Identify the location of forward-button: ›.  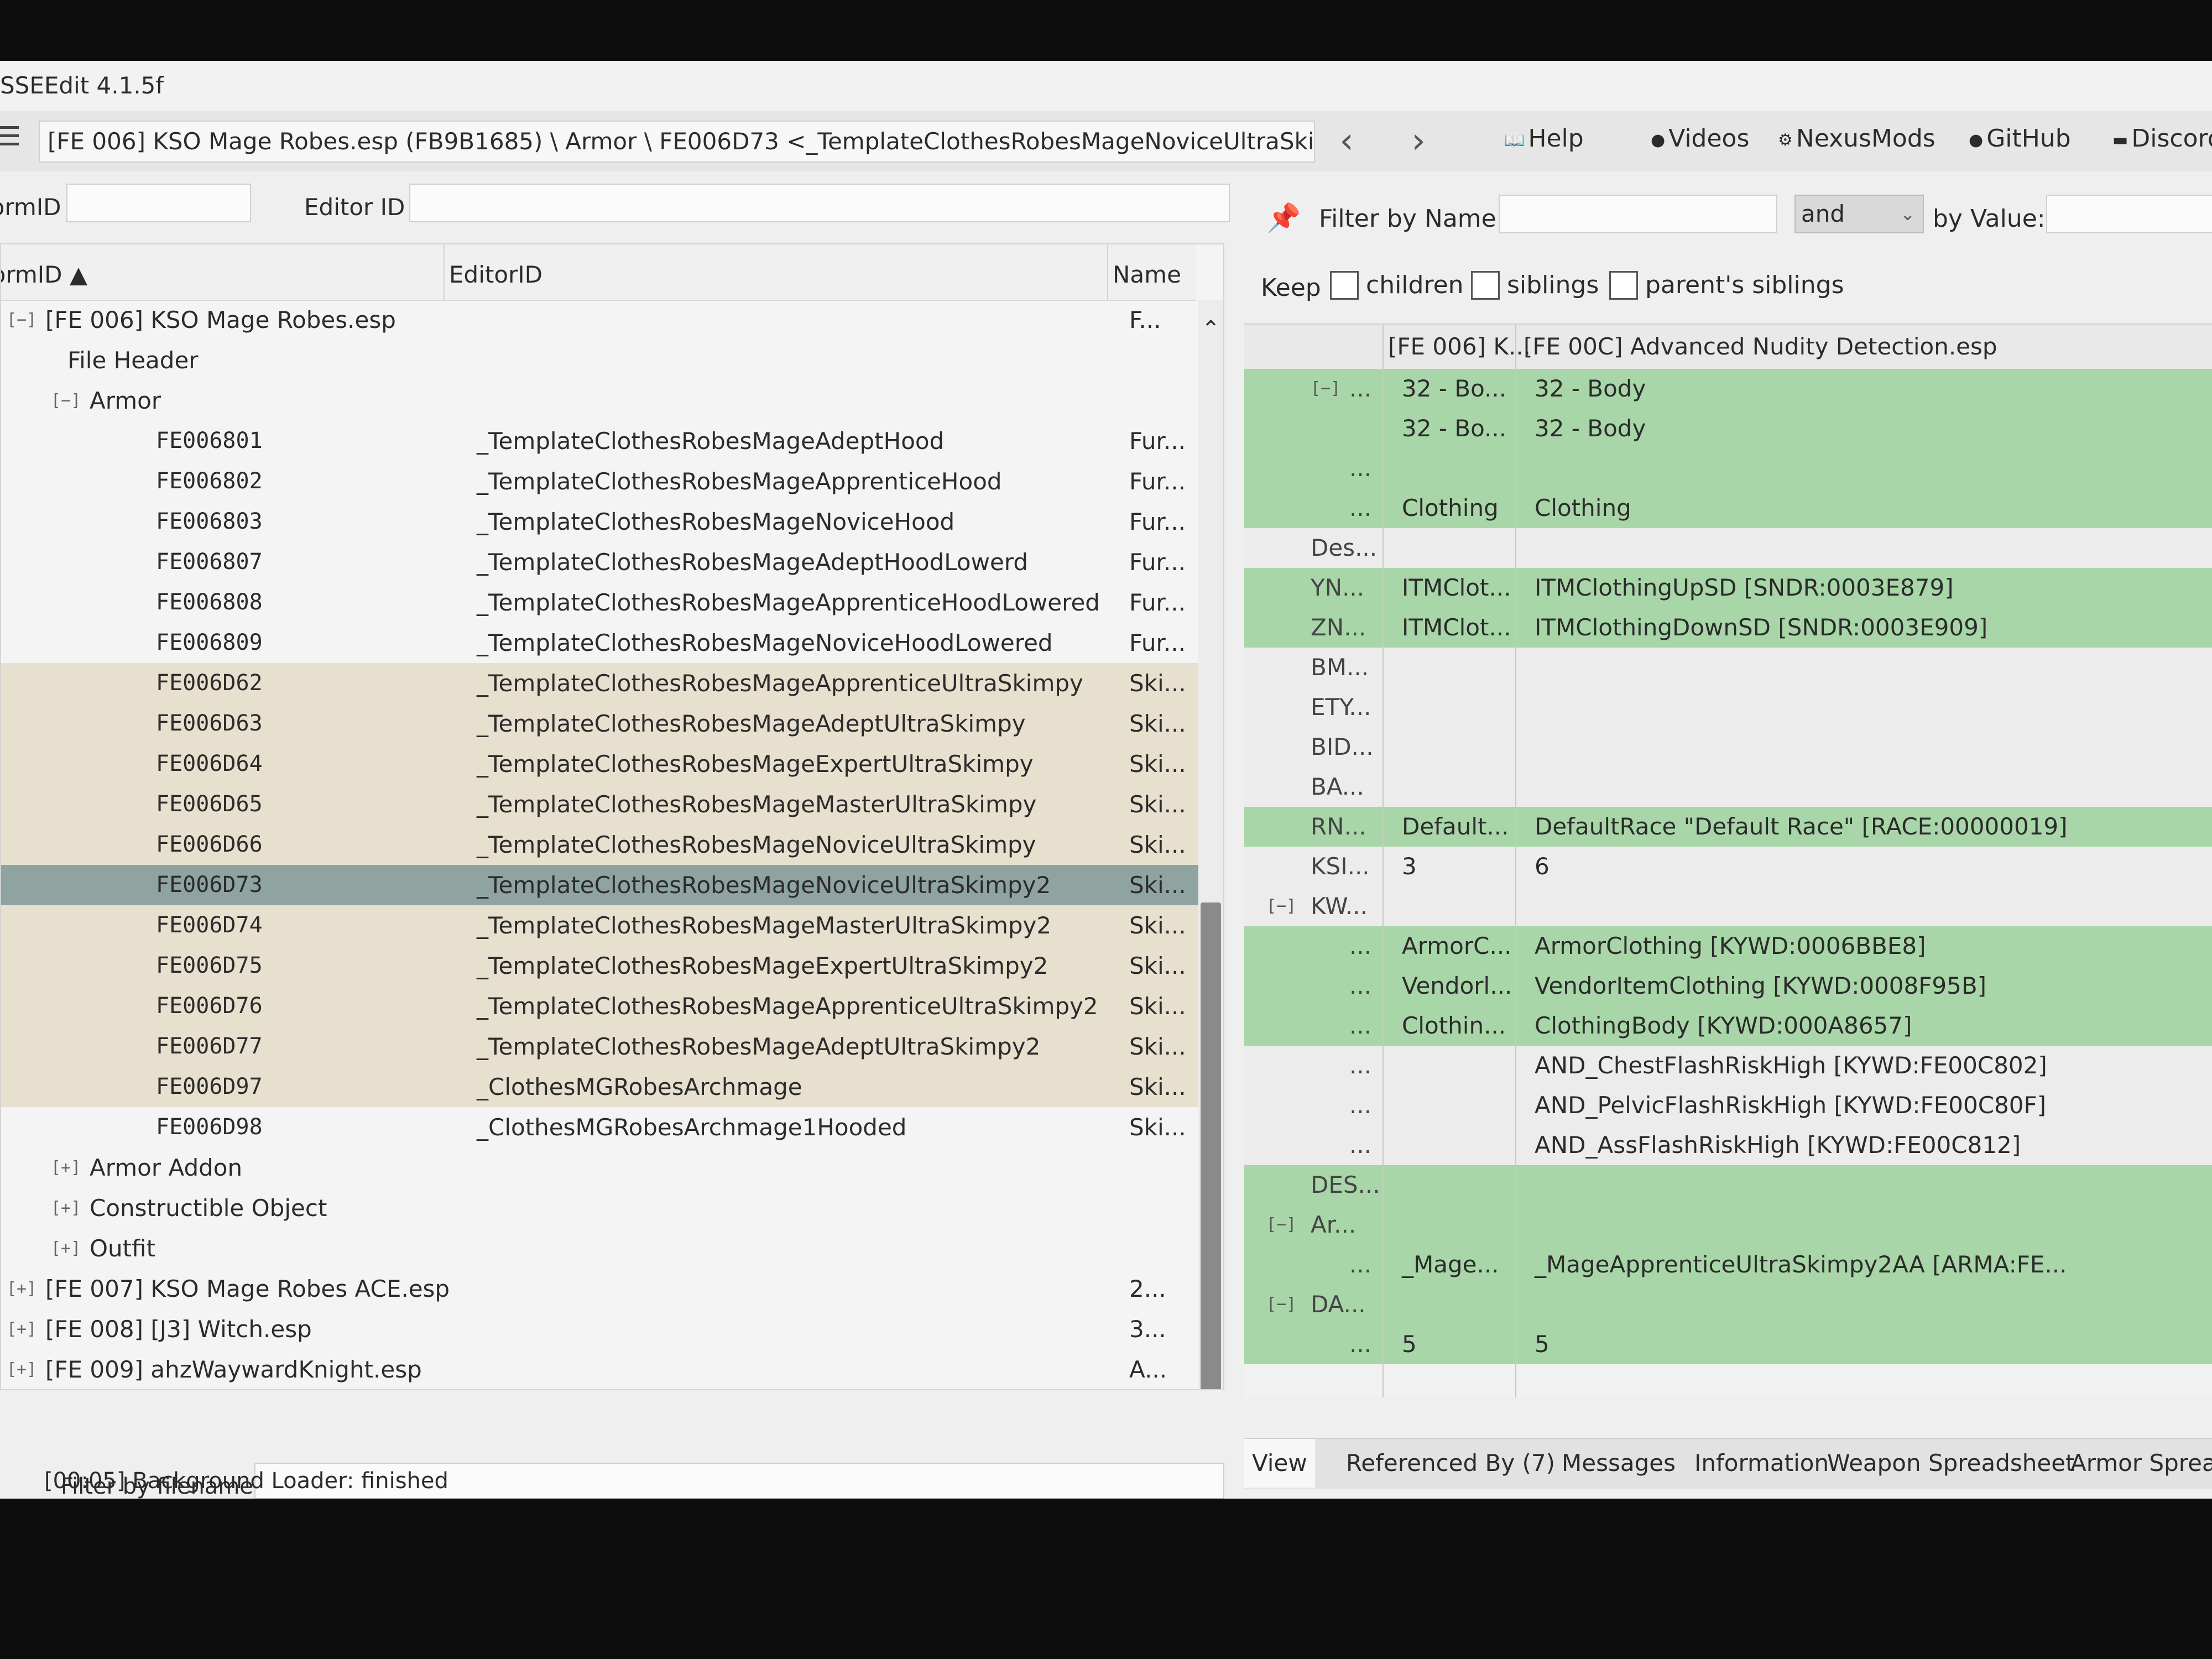
(1419, 141).